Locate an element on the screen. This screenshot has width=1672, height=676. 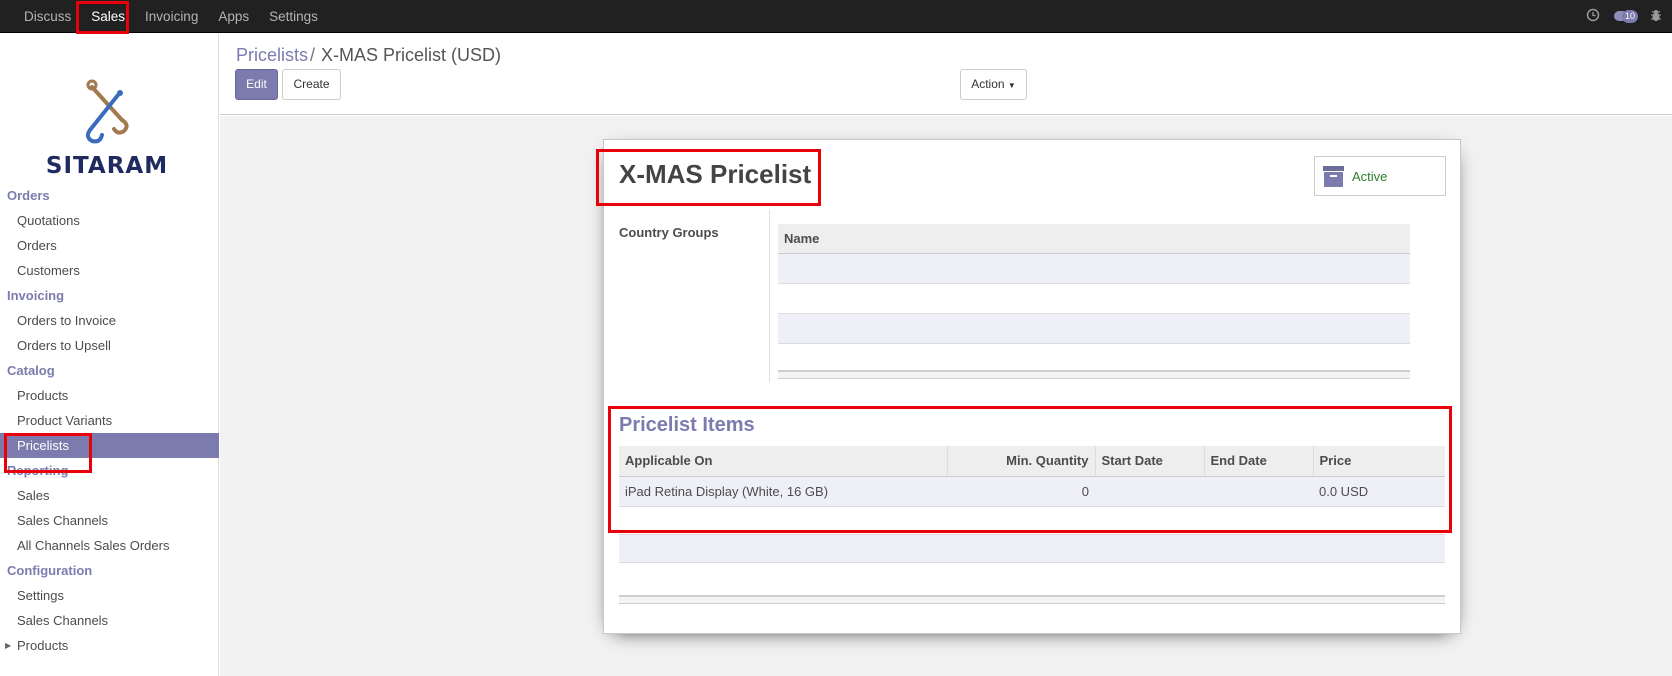
country-groups-table: Name is located at coordinates (1094, 301).